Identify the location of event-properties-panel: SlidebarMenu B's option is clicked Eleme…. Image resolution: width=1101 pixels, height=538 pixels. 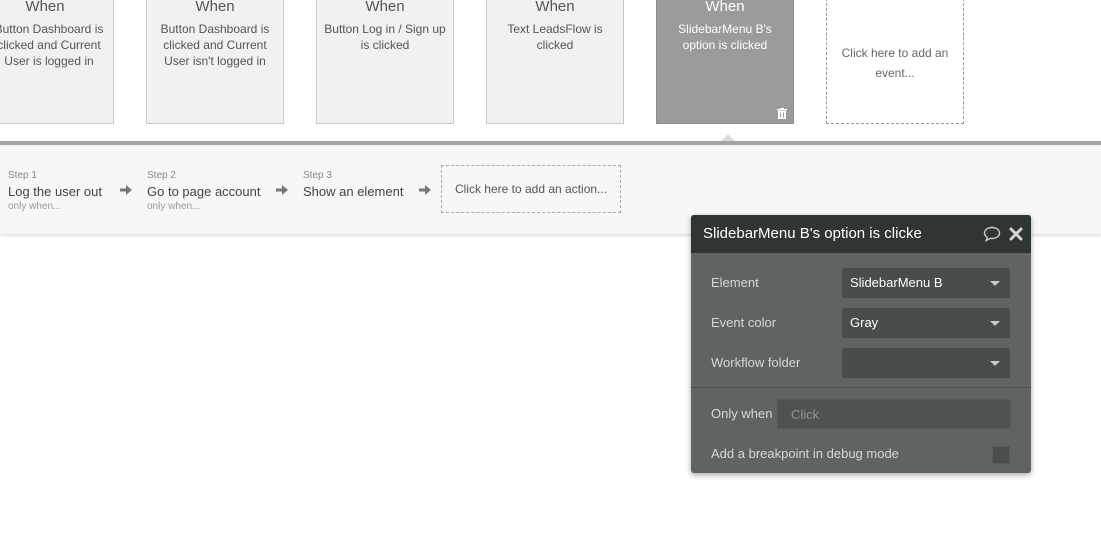
(861, 344).